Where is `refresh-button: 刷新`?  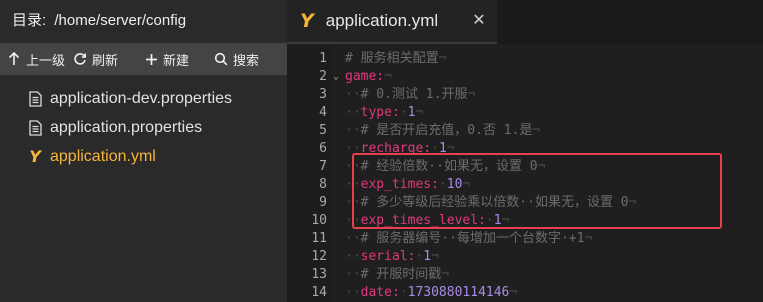 refresh-button: 刷新 is located at coordinates (107, 59).